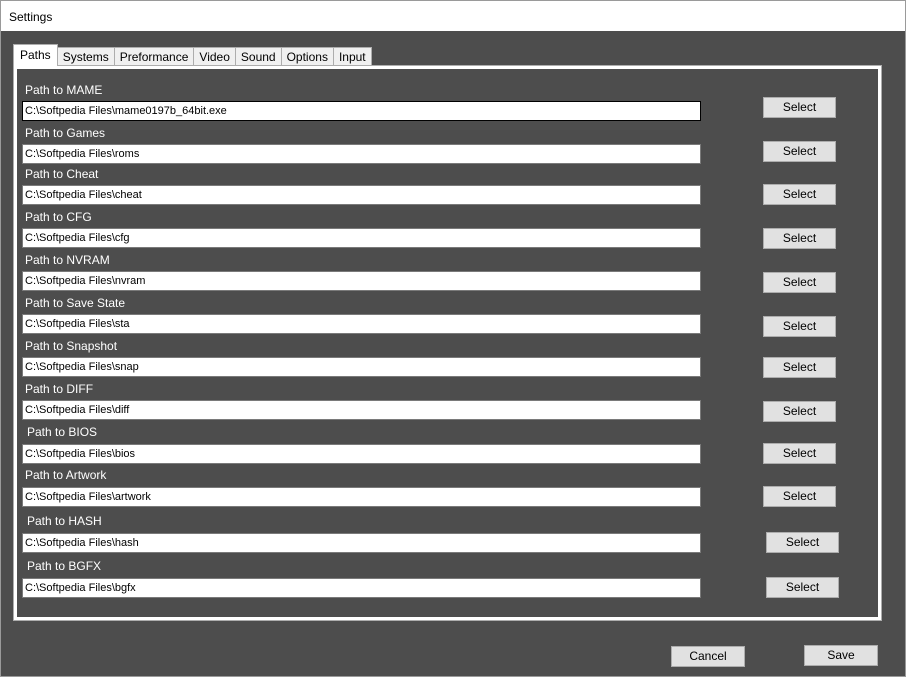 The height and width of the screenshot is (677, 906). I want to click on cancel-button: Cancel, so click(708, 656).